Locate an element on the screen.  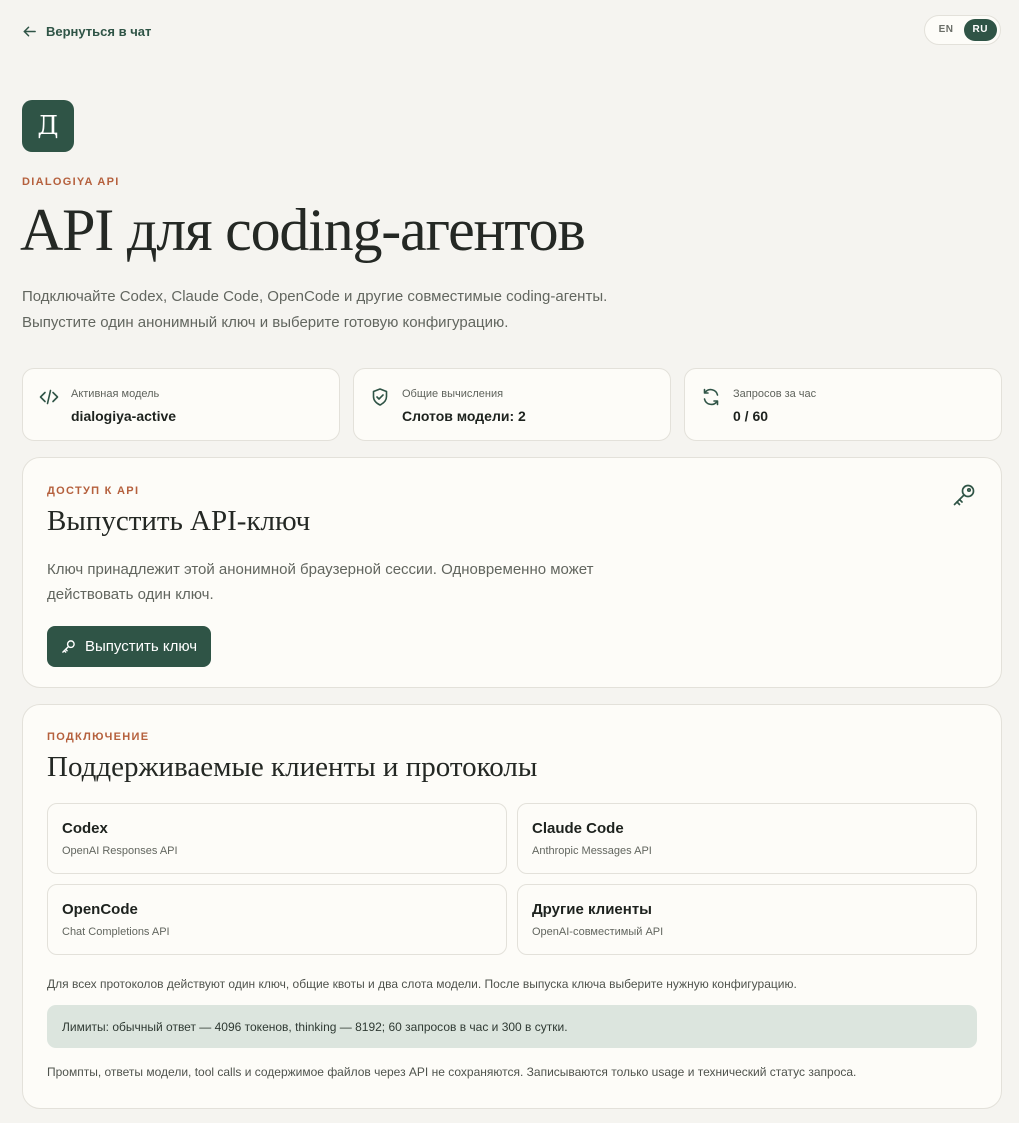
stat-requests-per-hour: Запросов за час 0 / 60 is located at coordinates (843, 404).